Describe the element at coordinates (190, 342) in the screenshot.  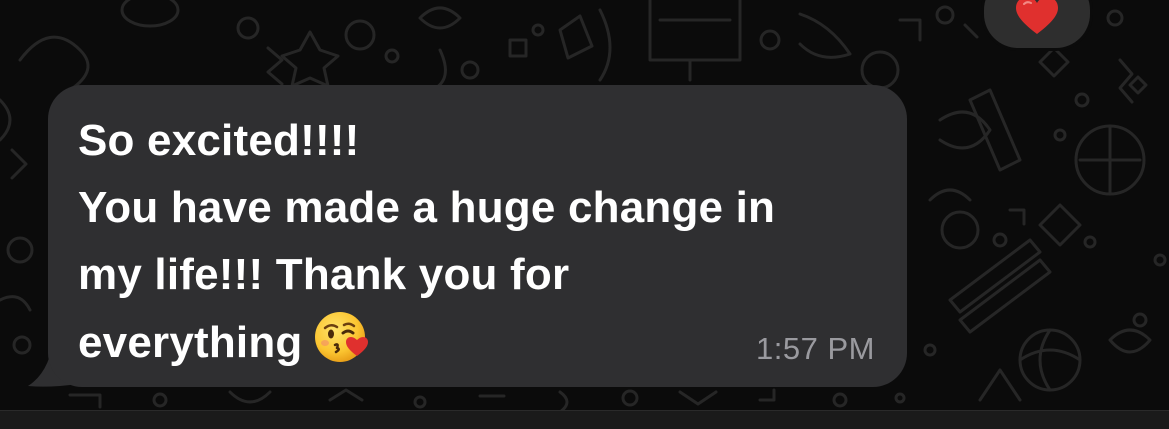
I see `message-line-text: everything` at that location.